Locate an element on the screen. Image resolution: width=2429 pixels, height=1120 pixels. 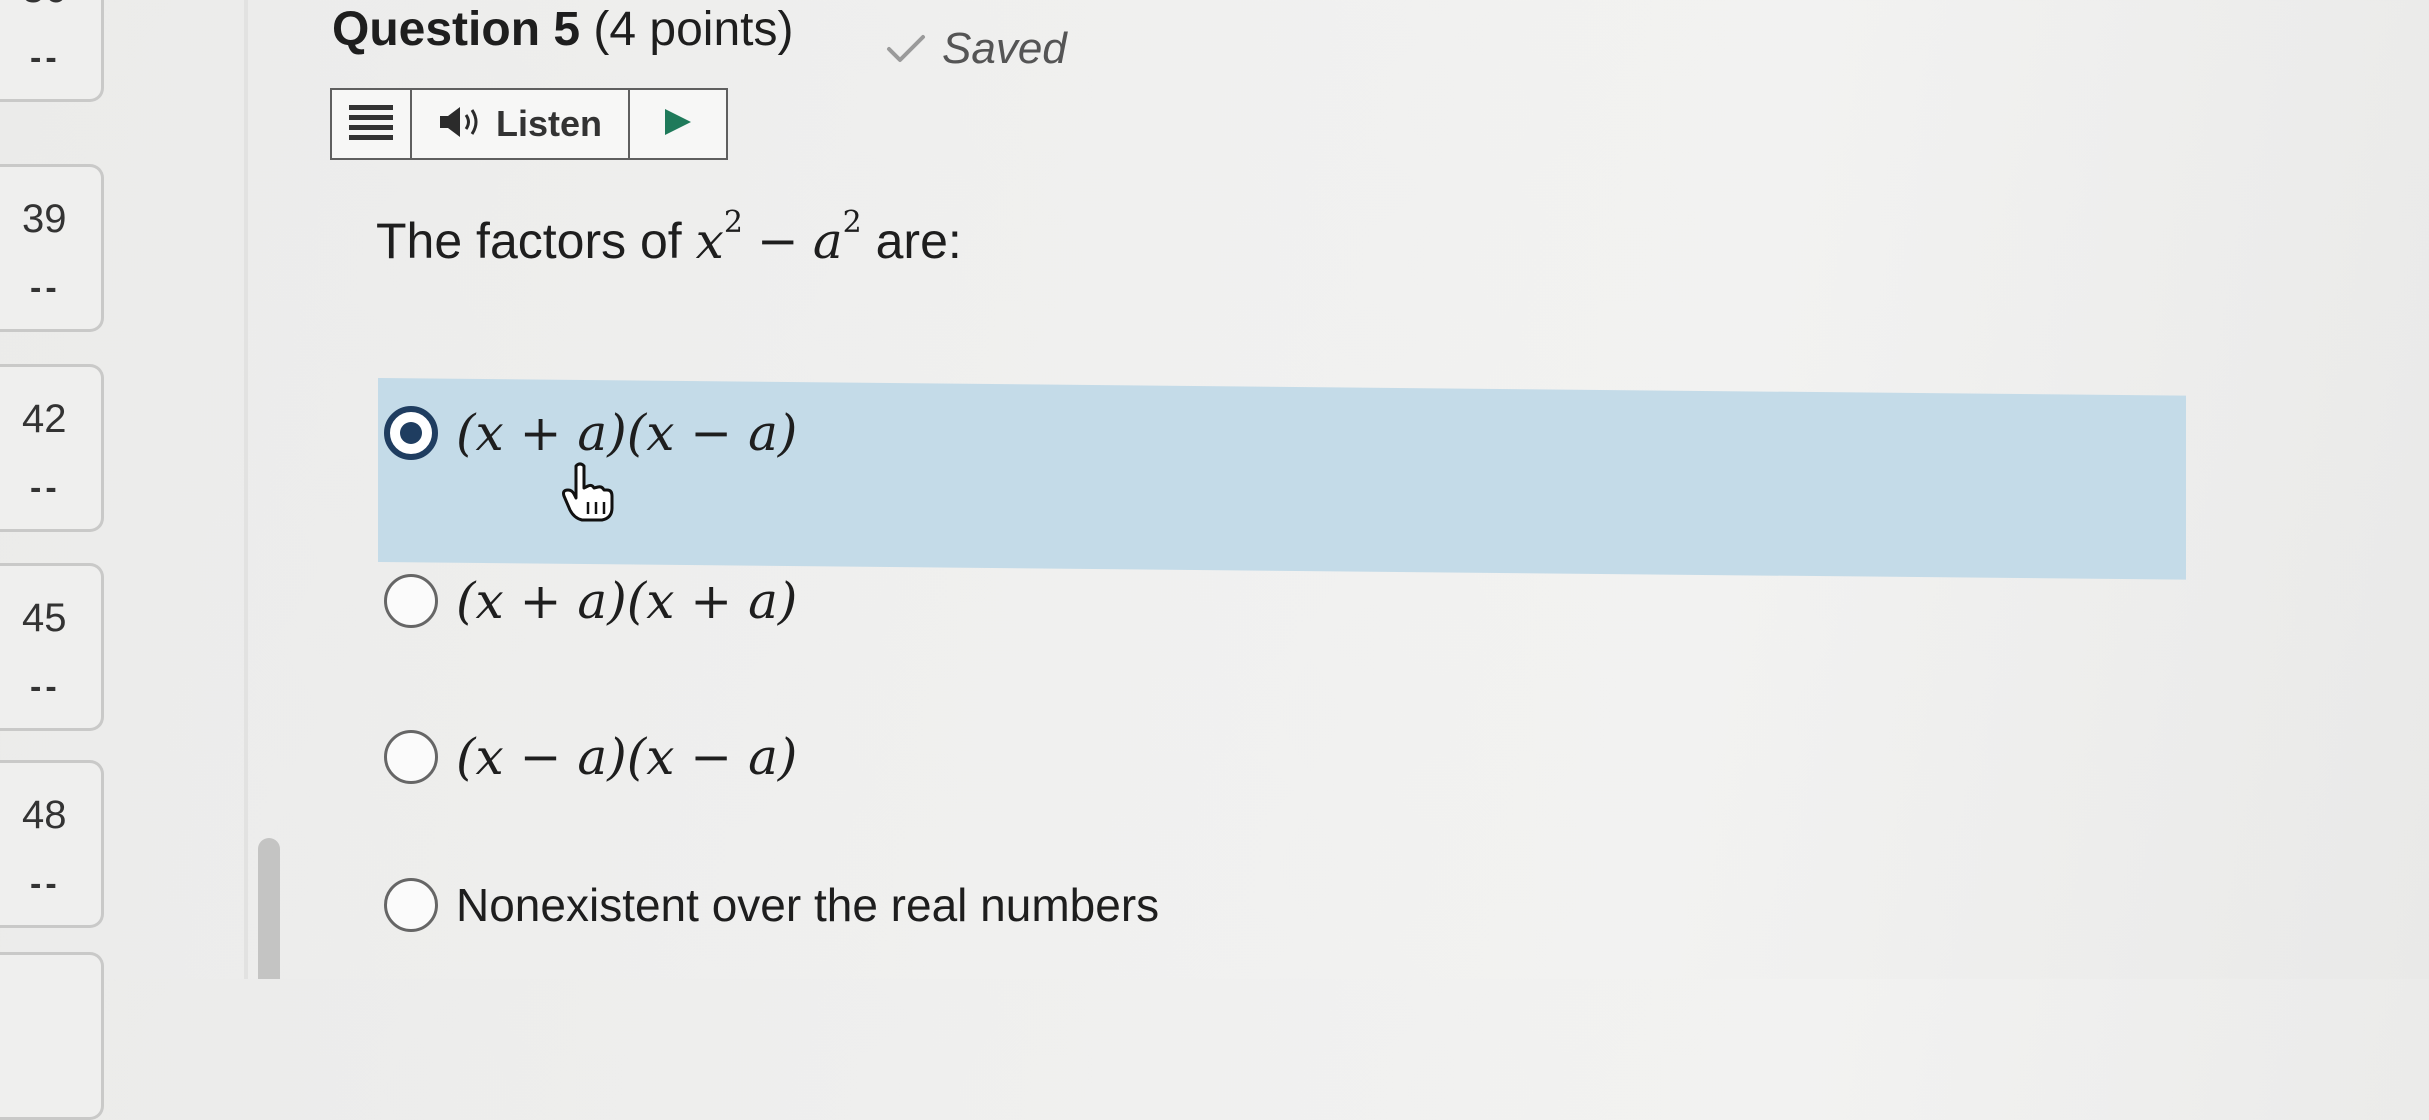
question-nav-item: 45 -- is located at coordinates (52, 647).